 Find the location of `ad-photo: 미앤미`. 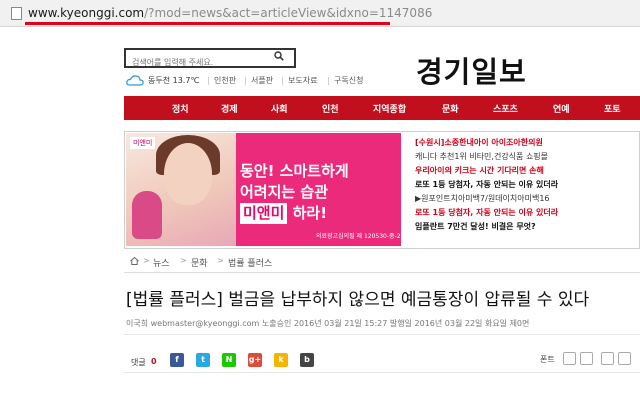

ad-photo: 미앤미 is located at coordinates (181, 189).